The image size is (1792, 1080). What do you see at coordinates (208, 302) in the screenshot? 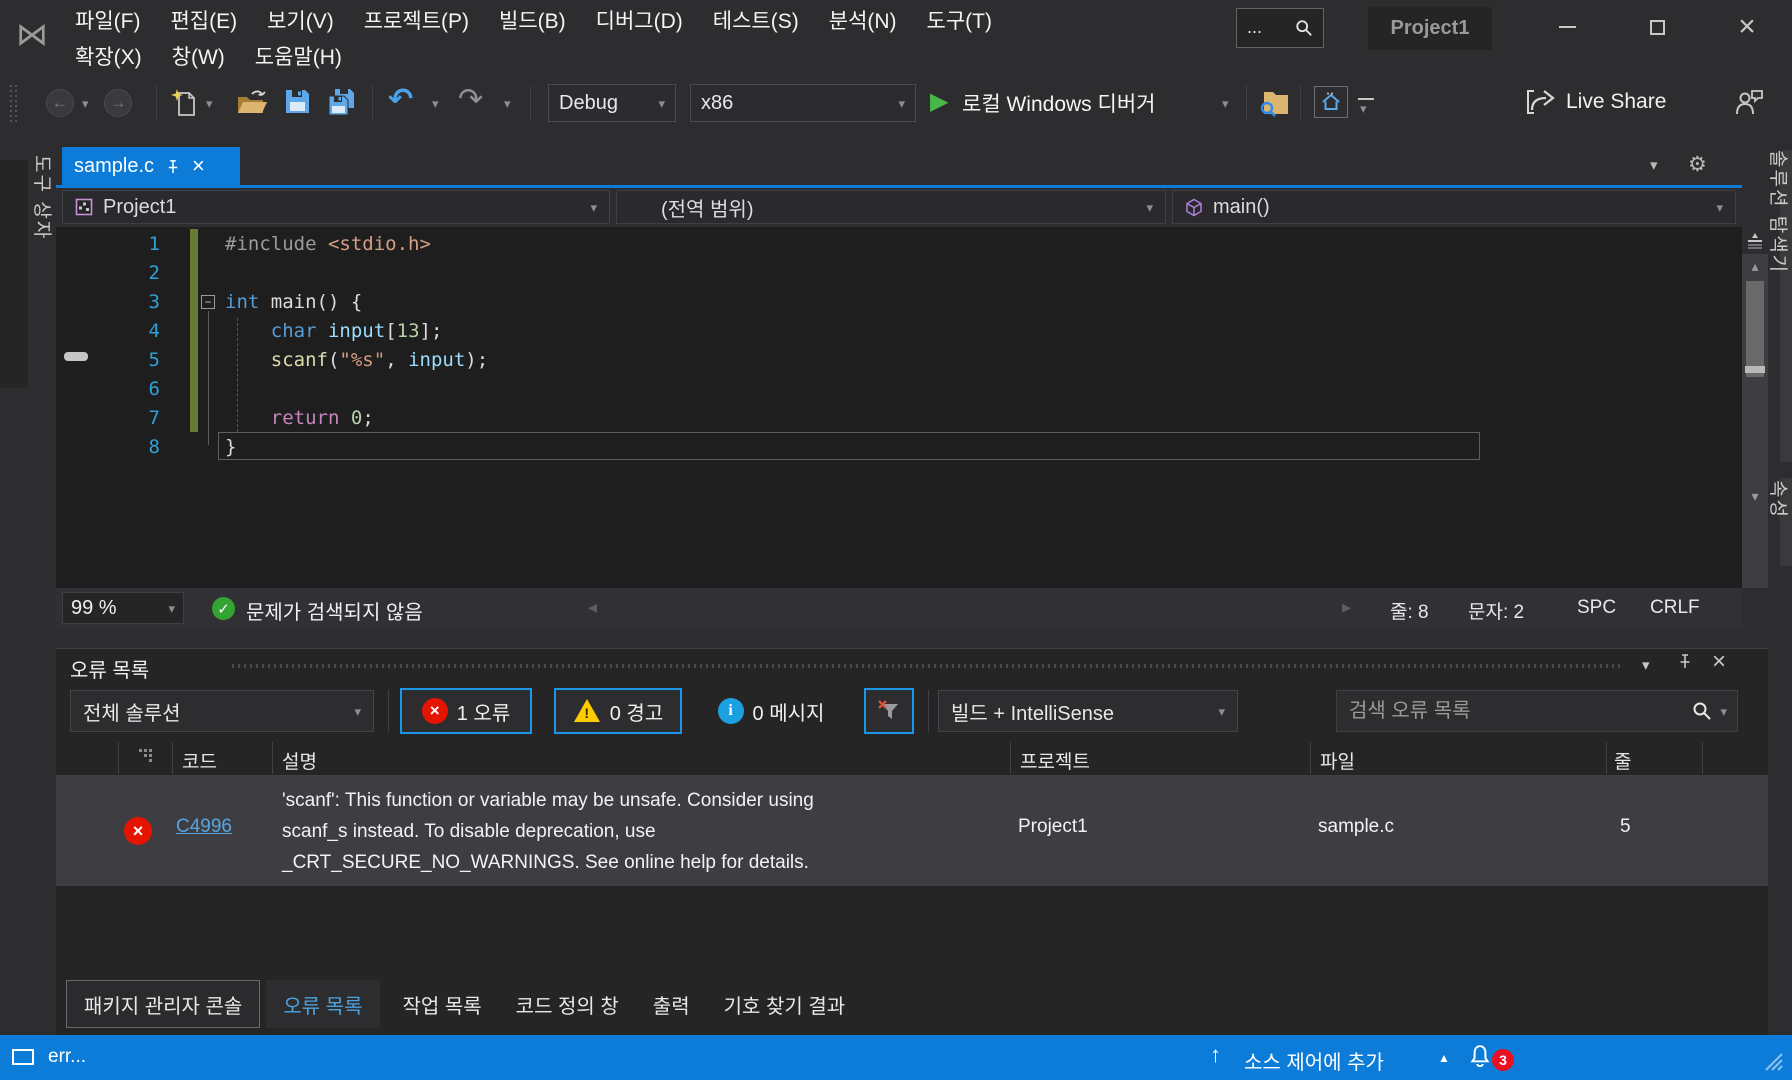
I see `fold-collapse-button: −` at bounding box center [208, 302].